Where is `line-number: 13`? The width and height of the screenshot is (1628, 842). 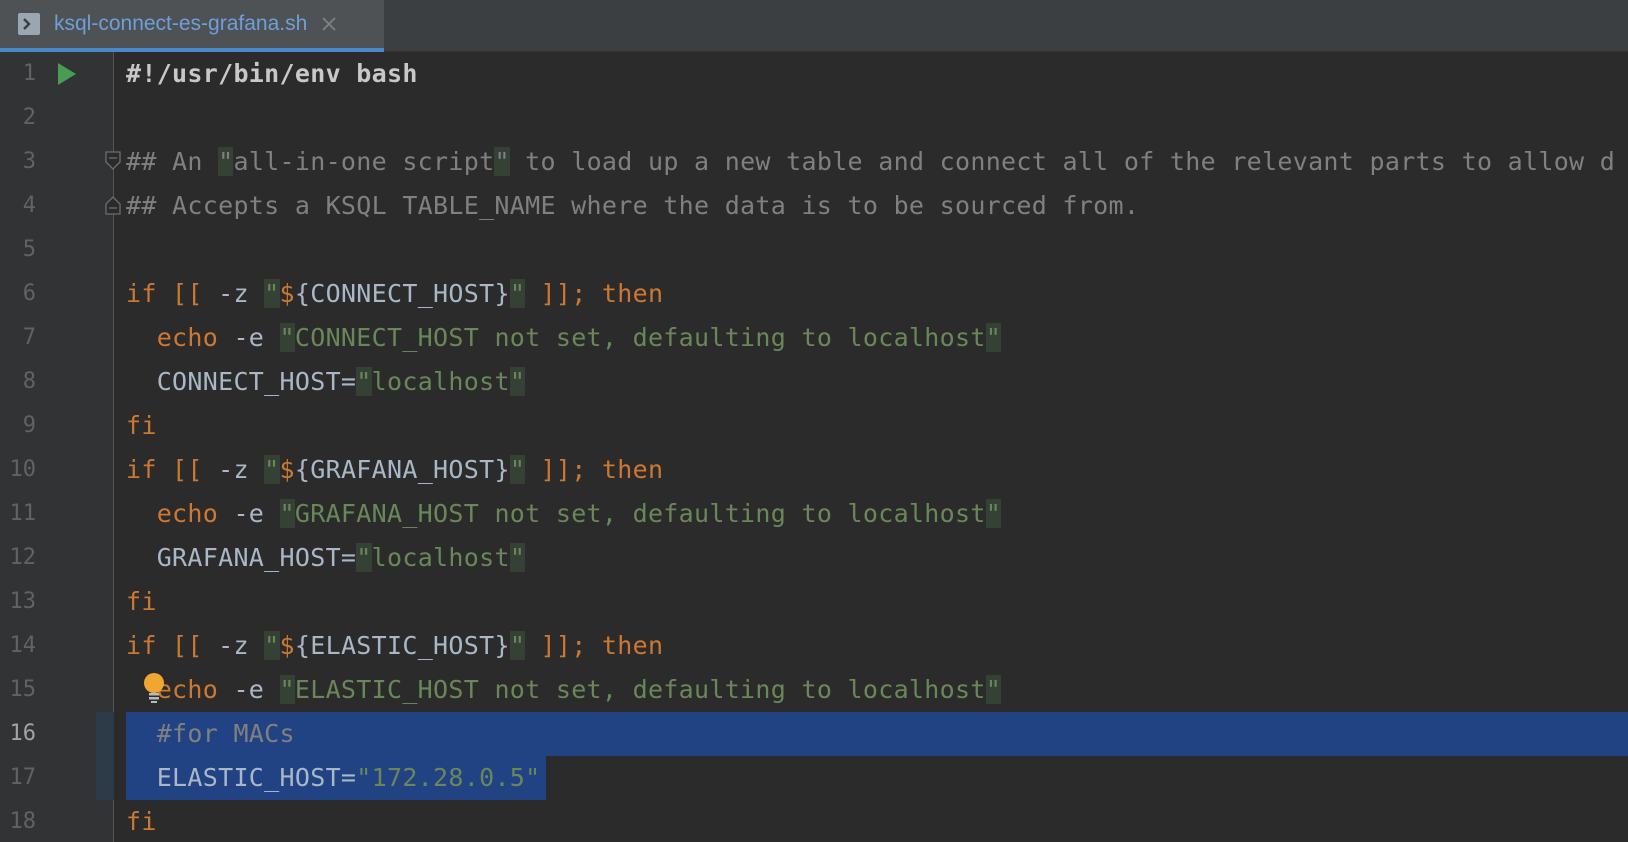 line-number: 13 is located at coordinates (23, 601).